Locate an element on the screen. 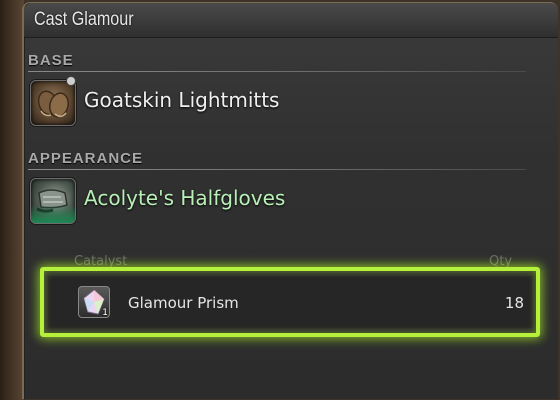  halfgloves-icon is located at coordinates (53, 201).